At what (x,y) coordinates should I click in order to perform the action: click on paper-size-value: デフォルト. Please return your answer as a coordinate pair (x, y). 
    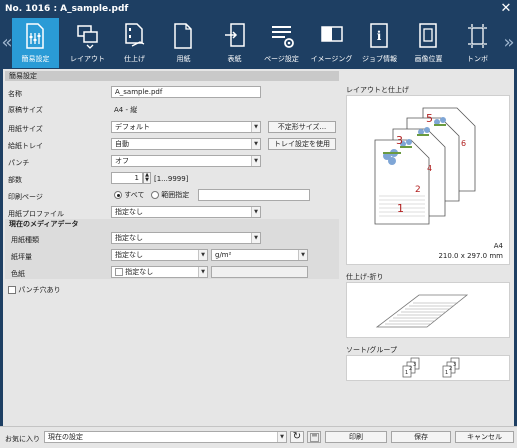
    Looking at the image, I should click on (132, 127).